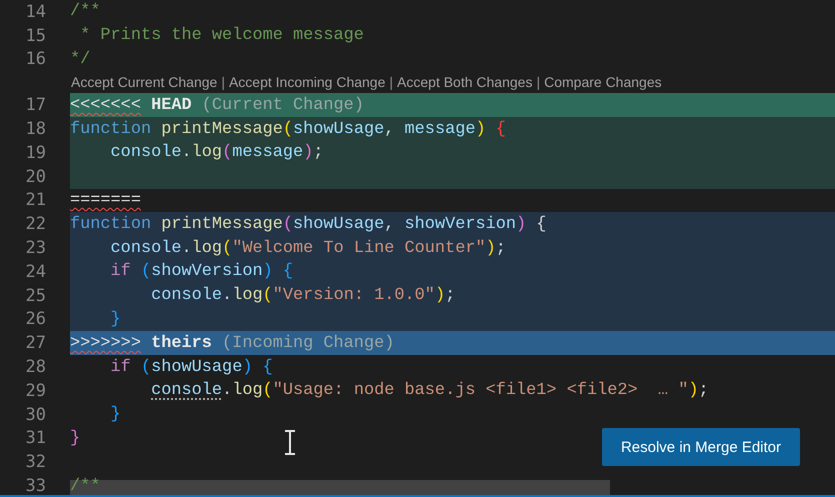 Image resolution: width=835 pixels, height=497 pixels. I want to click on line-number: 14, so click(35, 12).